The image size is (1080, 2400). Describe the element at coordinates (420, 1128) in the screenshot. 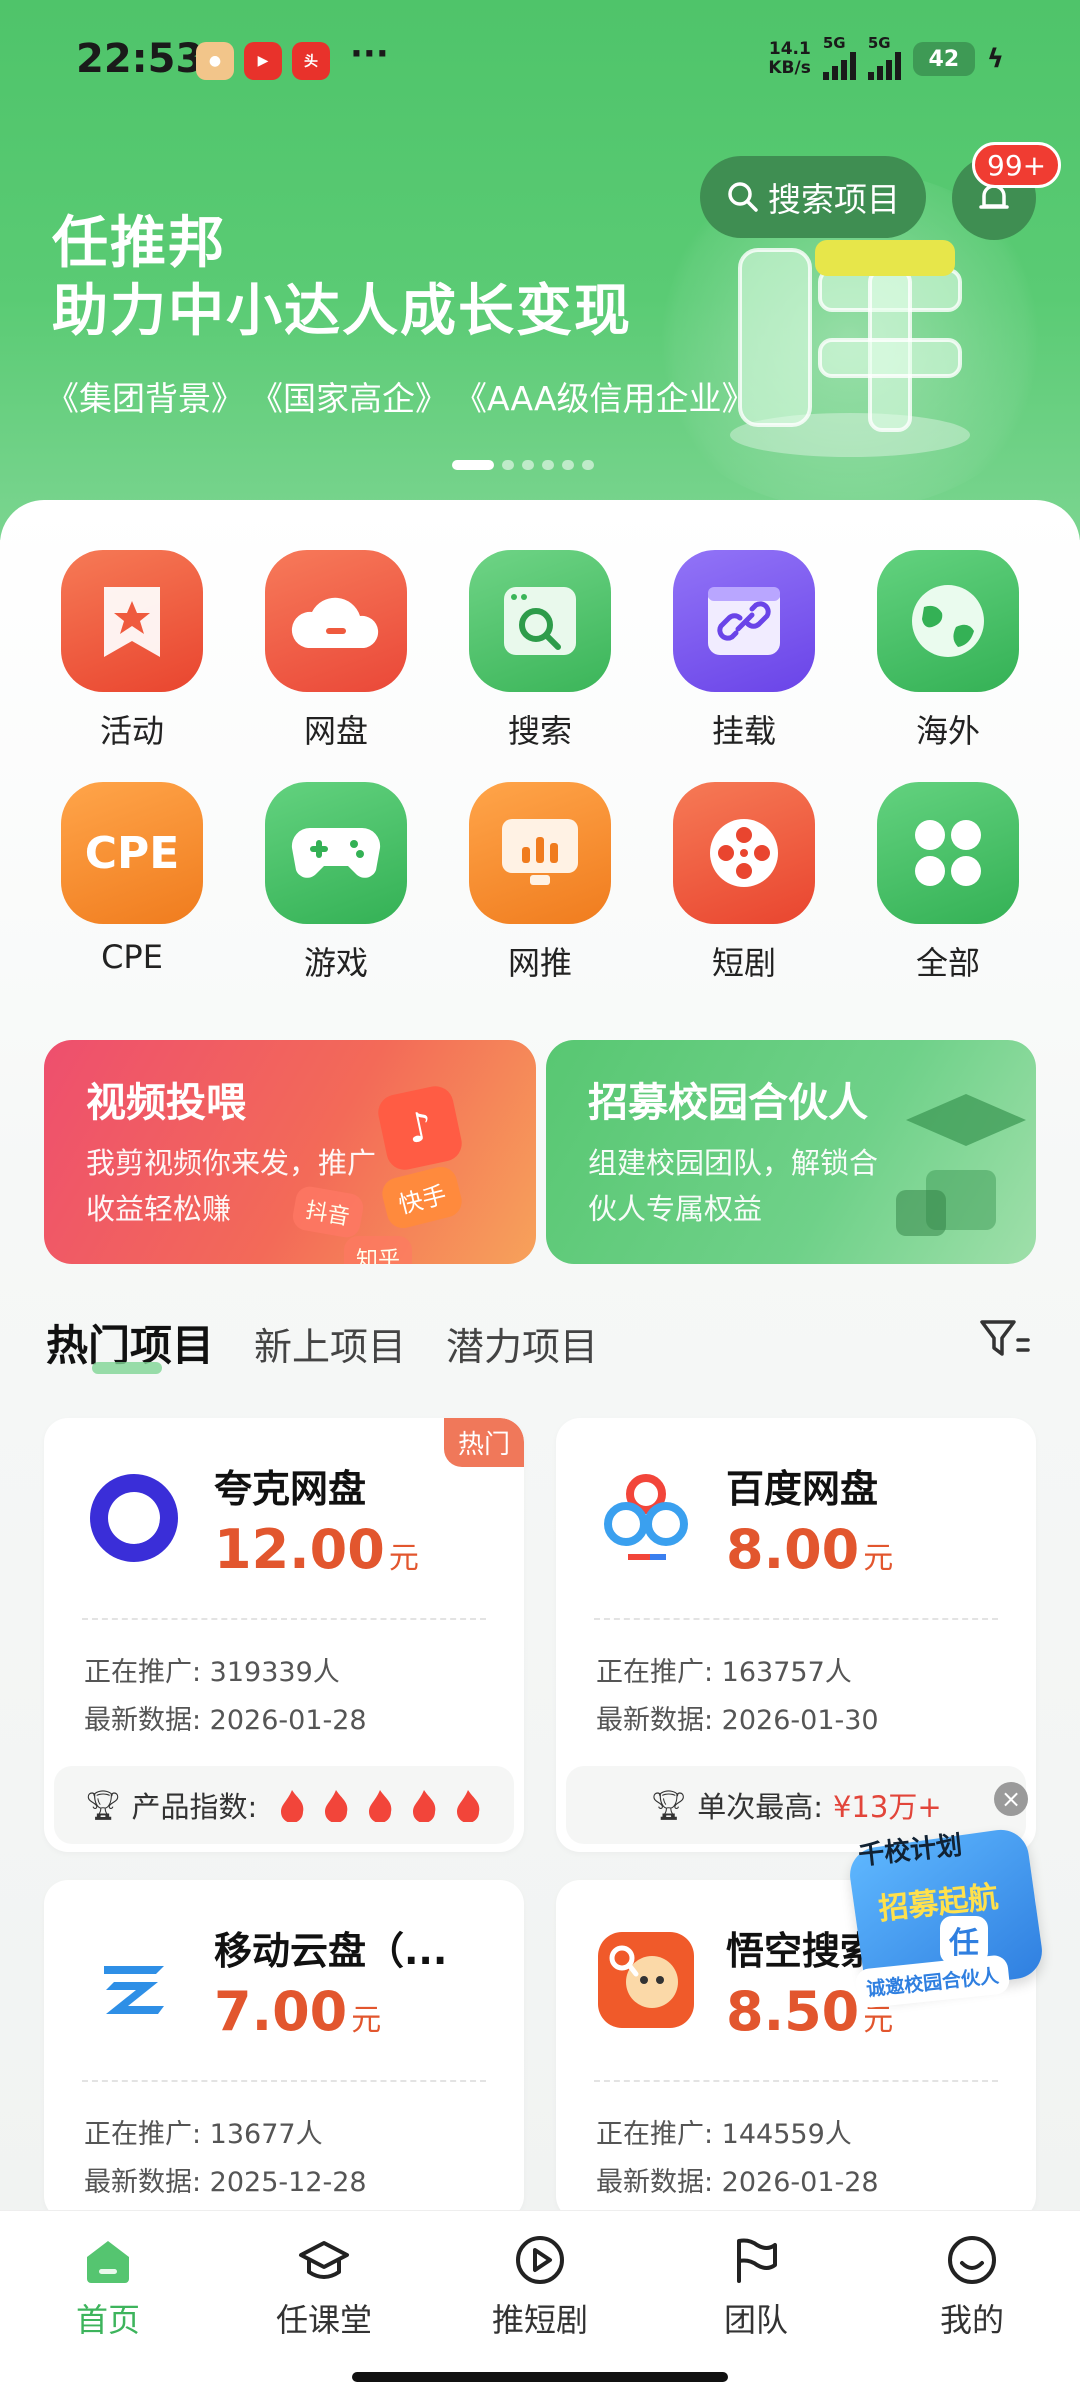

I see `tiktok-icon: ♪` at that location.